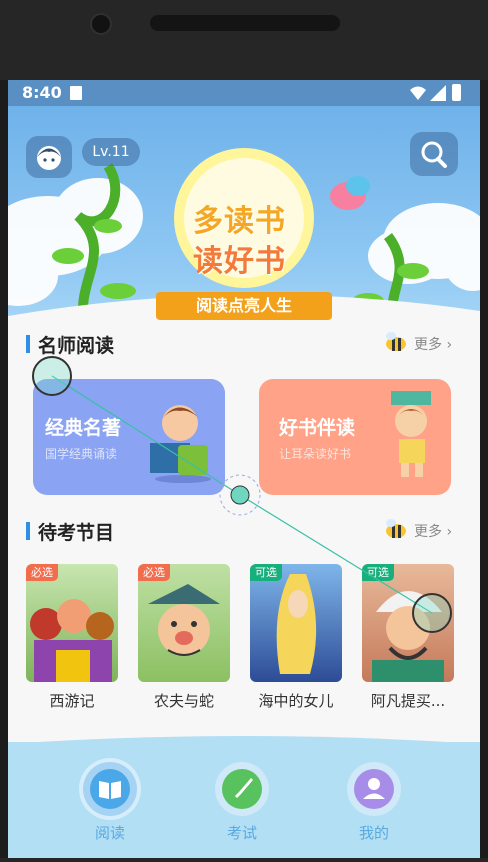 The width and height of the screenshot is (488, 862). Describe the element at coordinates (244, 40) in the screenshot. I see `phone-frame-top` at that location.